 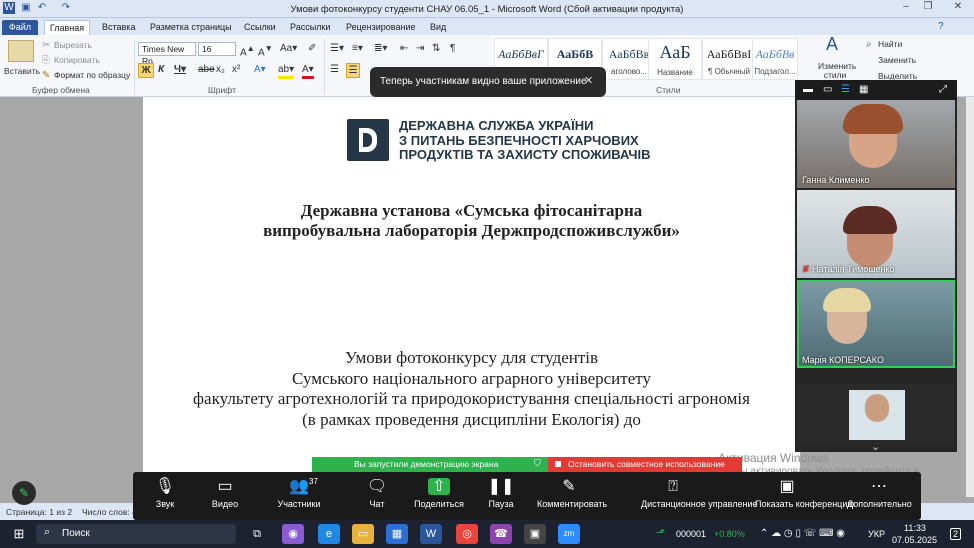 I want to click on search-icon: ⌕, so click(x=47, y=532).